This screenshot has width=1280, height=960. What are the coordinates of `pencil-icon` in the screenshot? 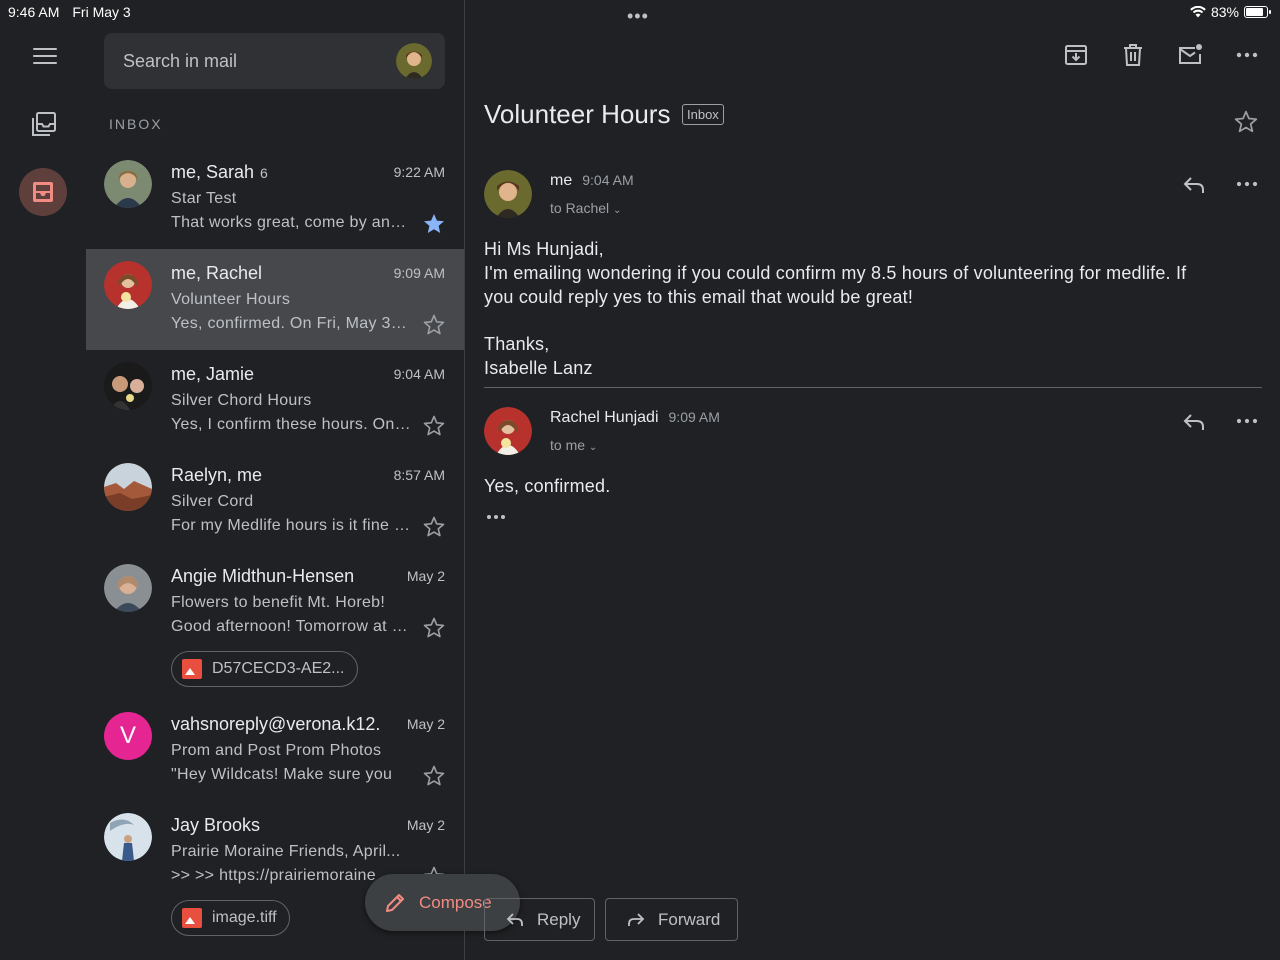 It's located at (395, 902).